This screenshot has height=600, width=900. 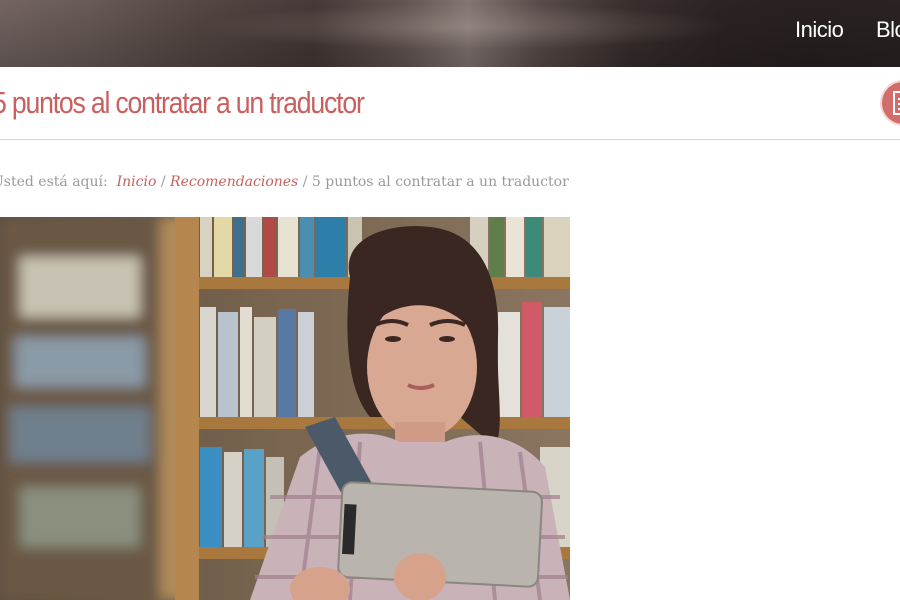 I want to click on title-row: 5 puntos al contratar a un traductor, so click(x=450, y=103).